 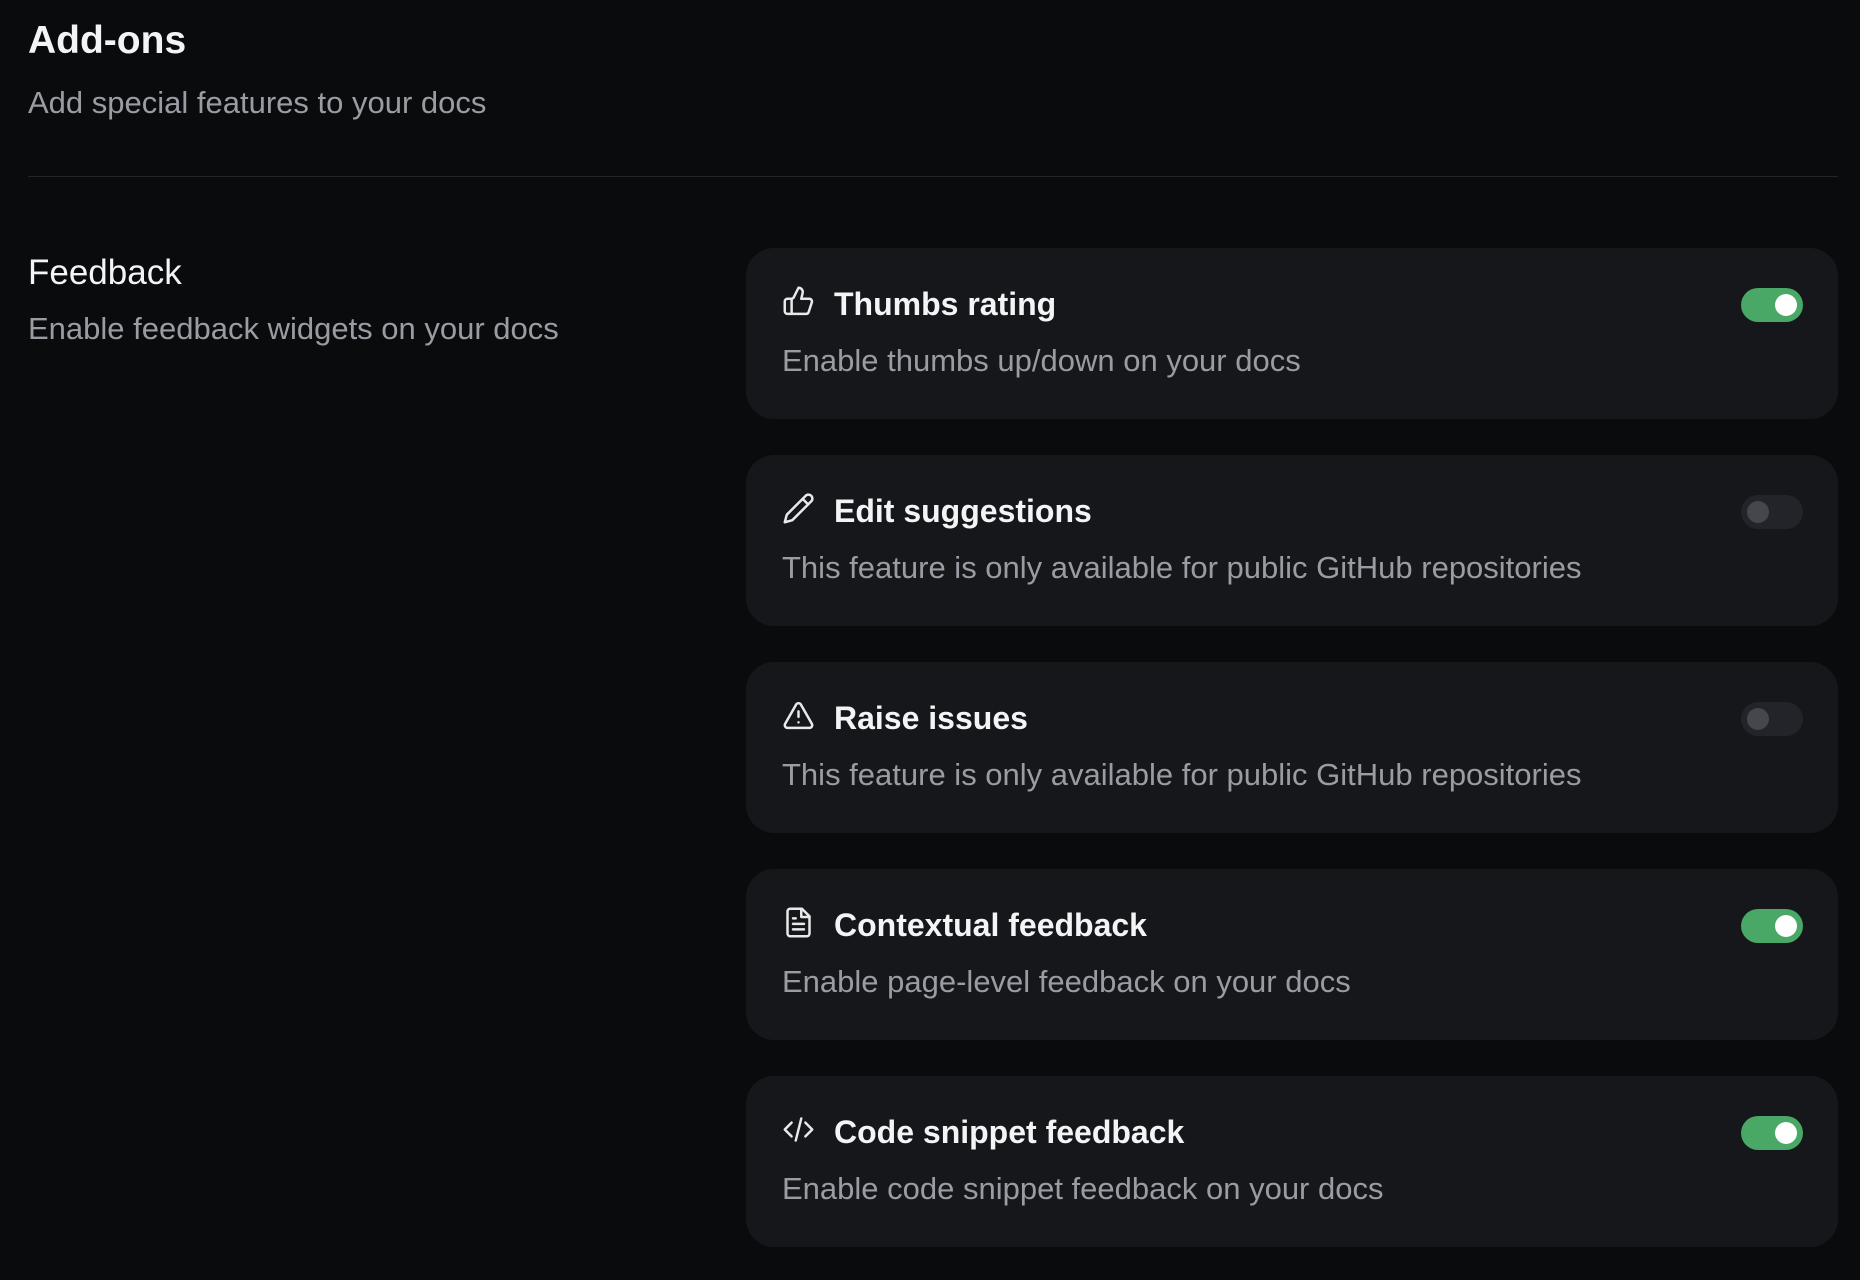 What do you see at coordinates (963, 511) in the screenshot?
I see `addon-title: Edit suggestions` at bounding box center [963, 511].